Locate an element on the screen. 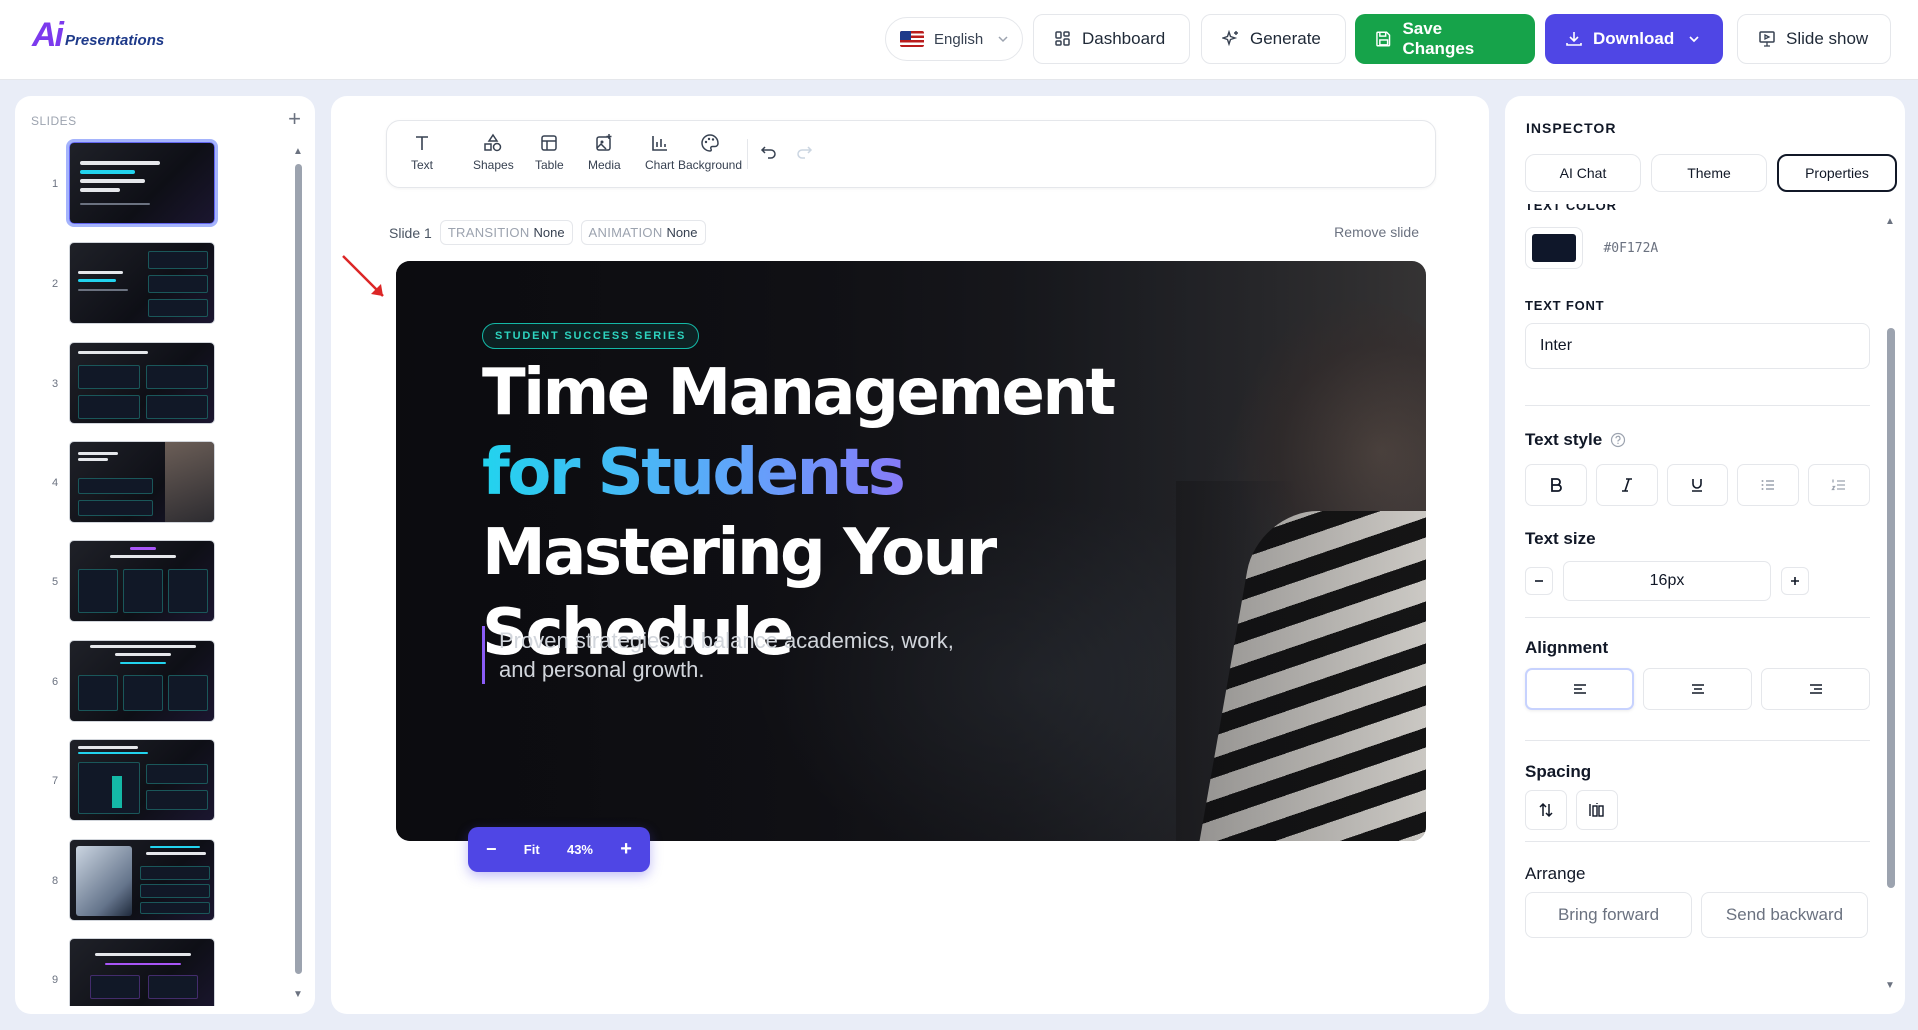 The width and height of the screenshot is (1918, 1030). tool-background: Background is located at coordinates (710, 152).